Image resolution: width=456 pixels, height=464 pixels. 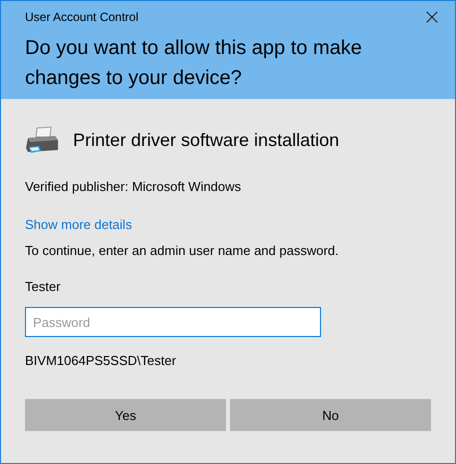 What do you see at coordinates (330, 415) in the screenshot?
I see `dialog-button: No` at bounding box center [330, 415].